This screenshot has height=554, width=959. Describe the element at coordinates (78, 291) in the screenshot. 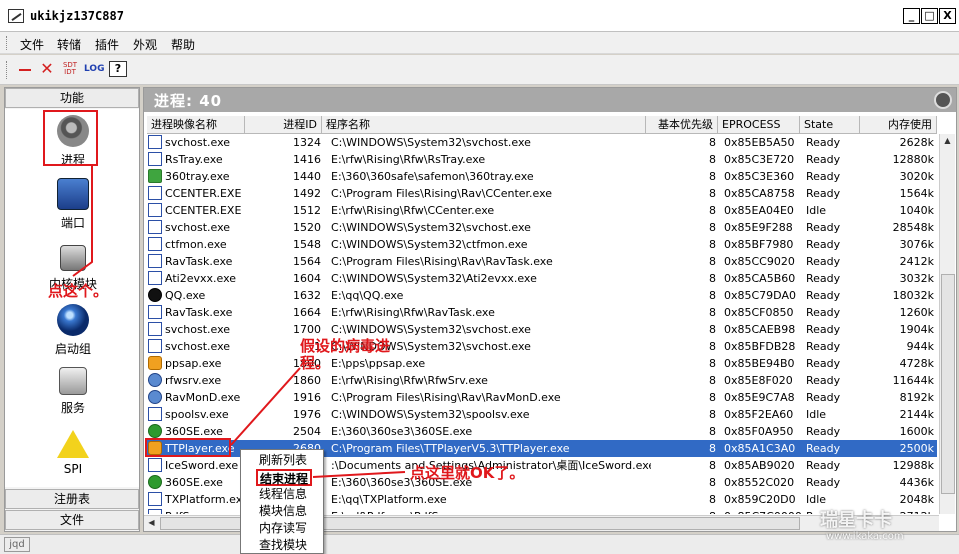

I see `annotation-click-this: 点这个。` at that location.